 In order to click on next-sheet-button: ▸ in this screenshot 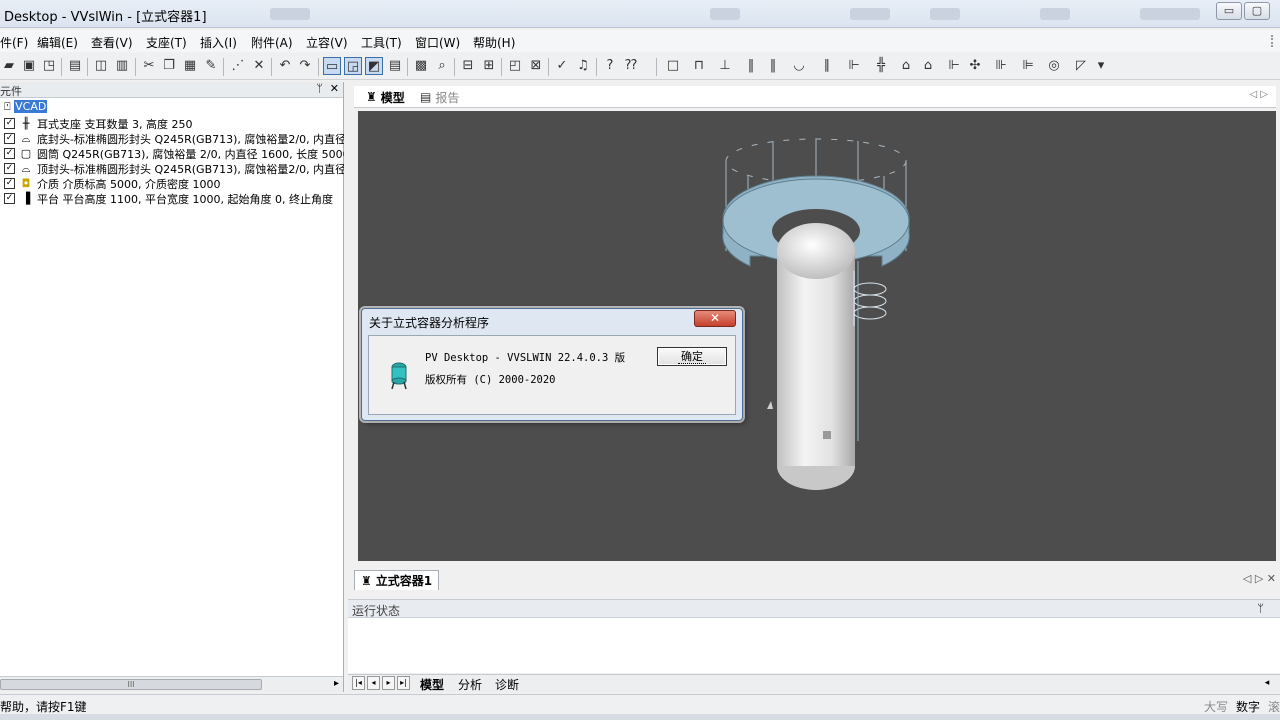, I will do `click(388, 683)`.